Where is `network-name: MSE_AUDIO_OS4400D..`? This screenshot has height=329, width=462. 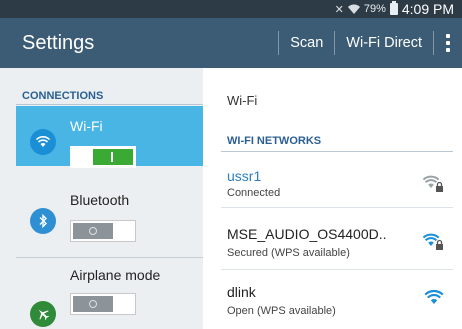
network-name: MSE_AUDIO_OS4400D.. is located at coordinates (307, 234).